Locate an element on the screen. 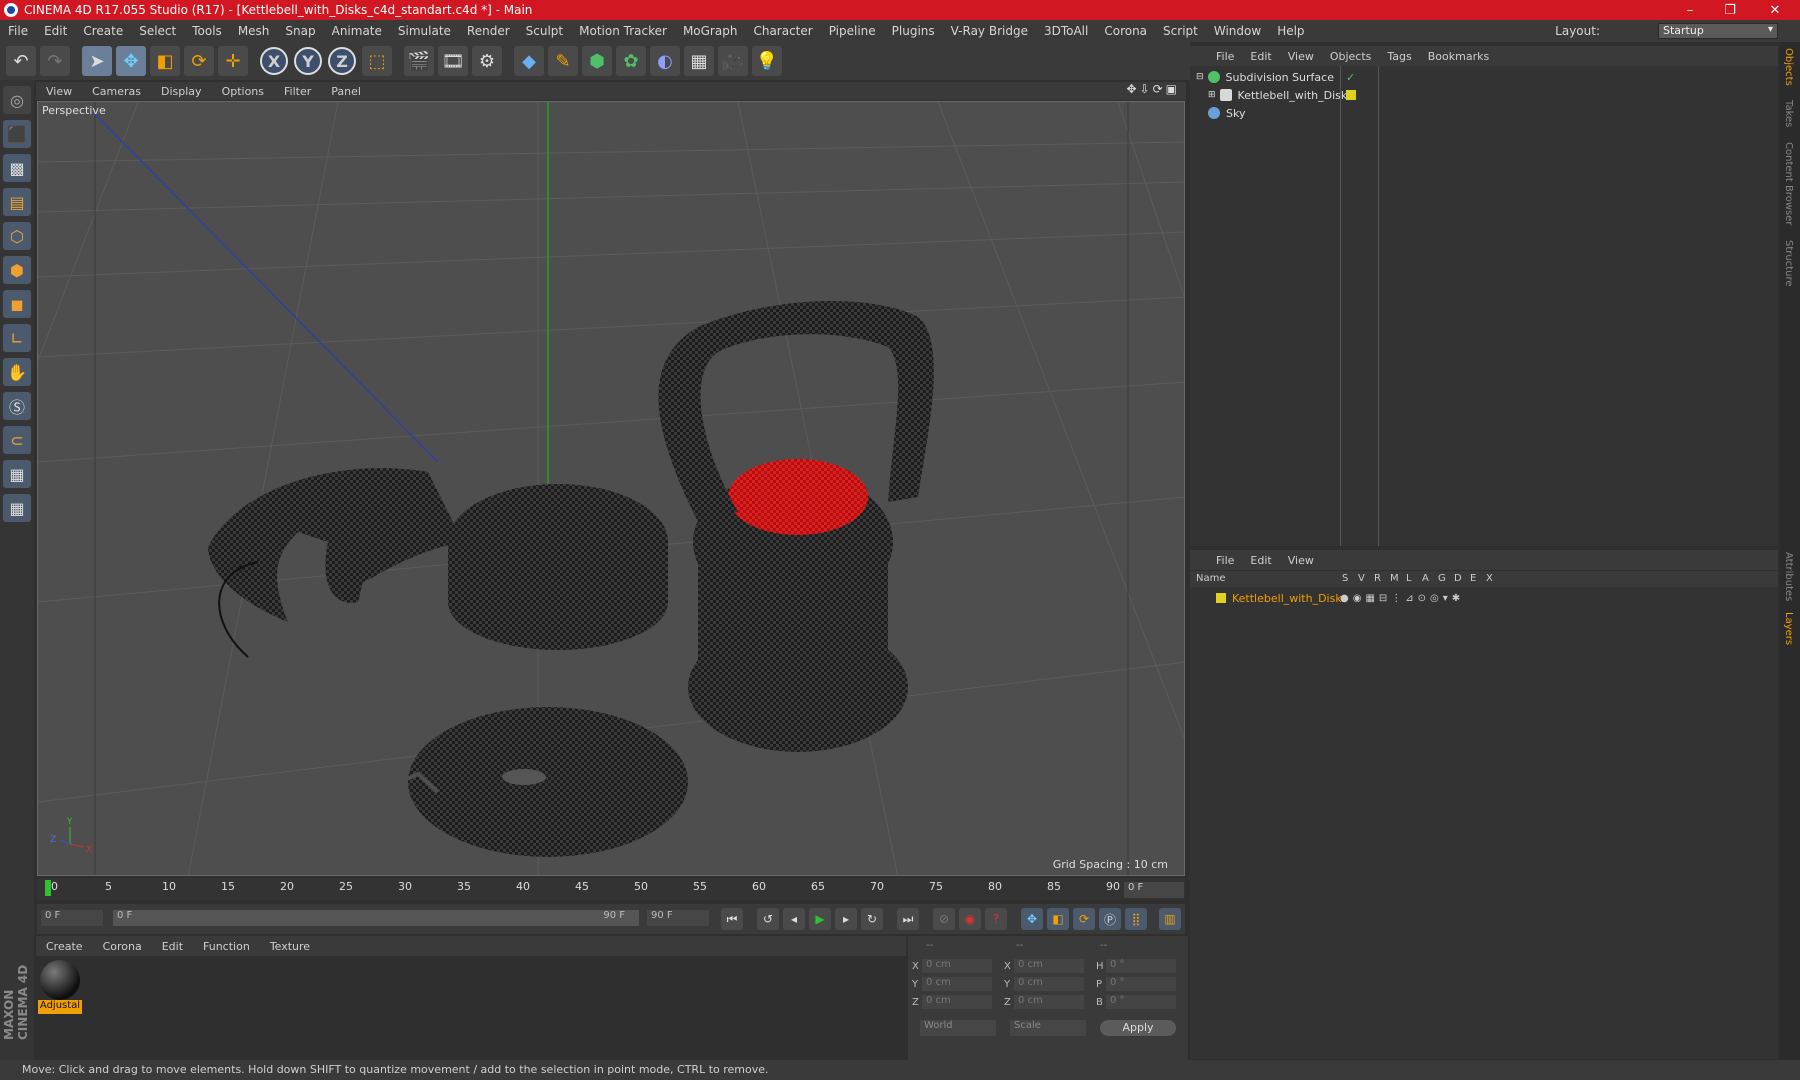 This screenshot has width=1800, height=1080. y-axis-lock-button: Y is located at coordinates (308, 61).